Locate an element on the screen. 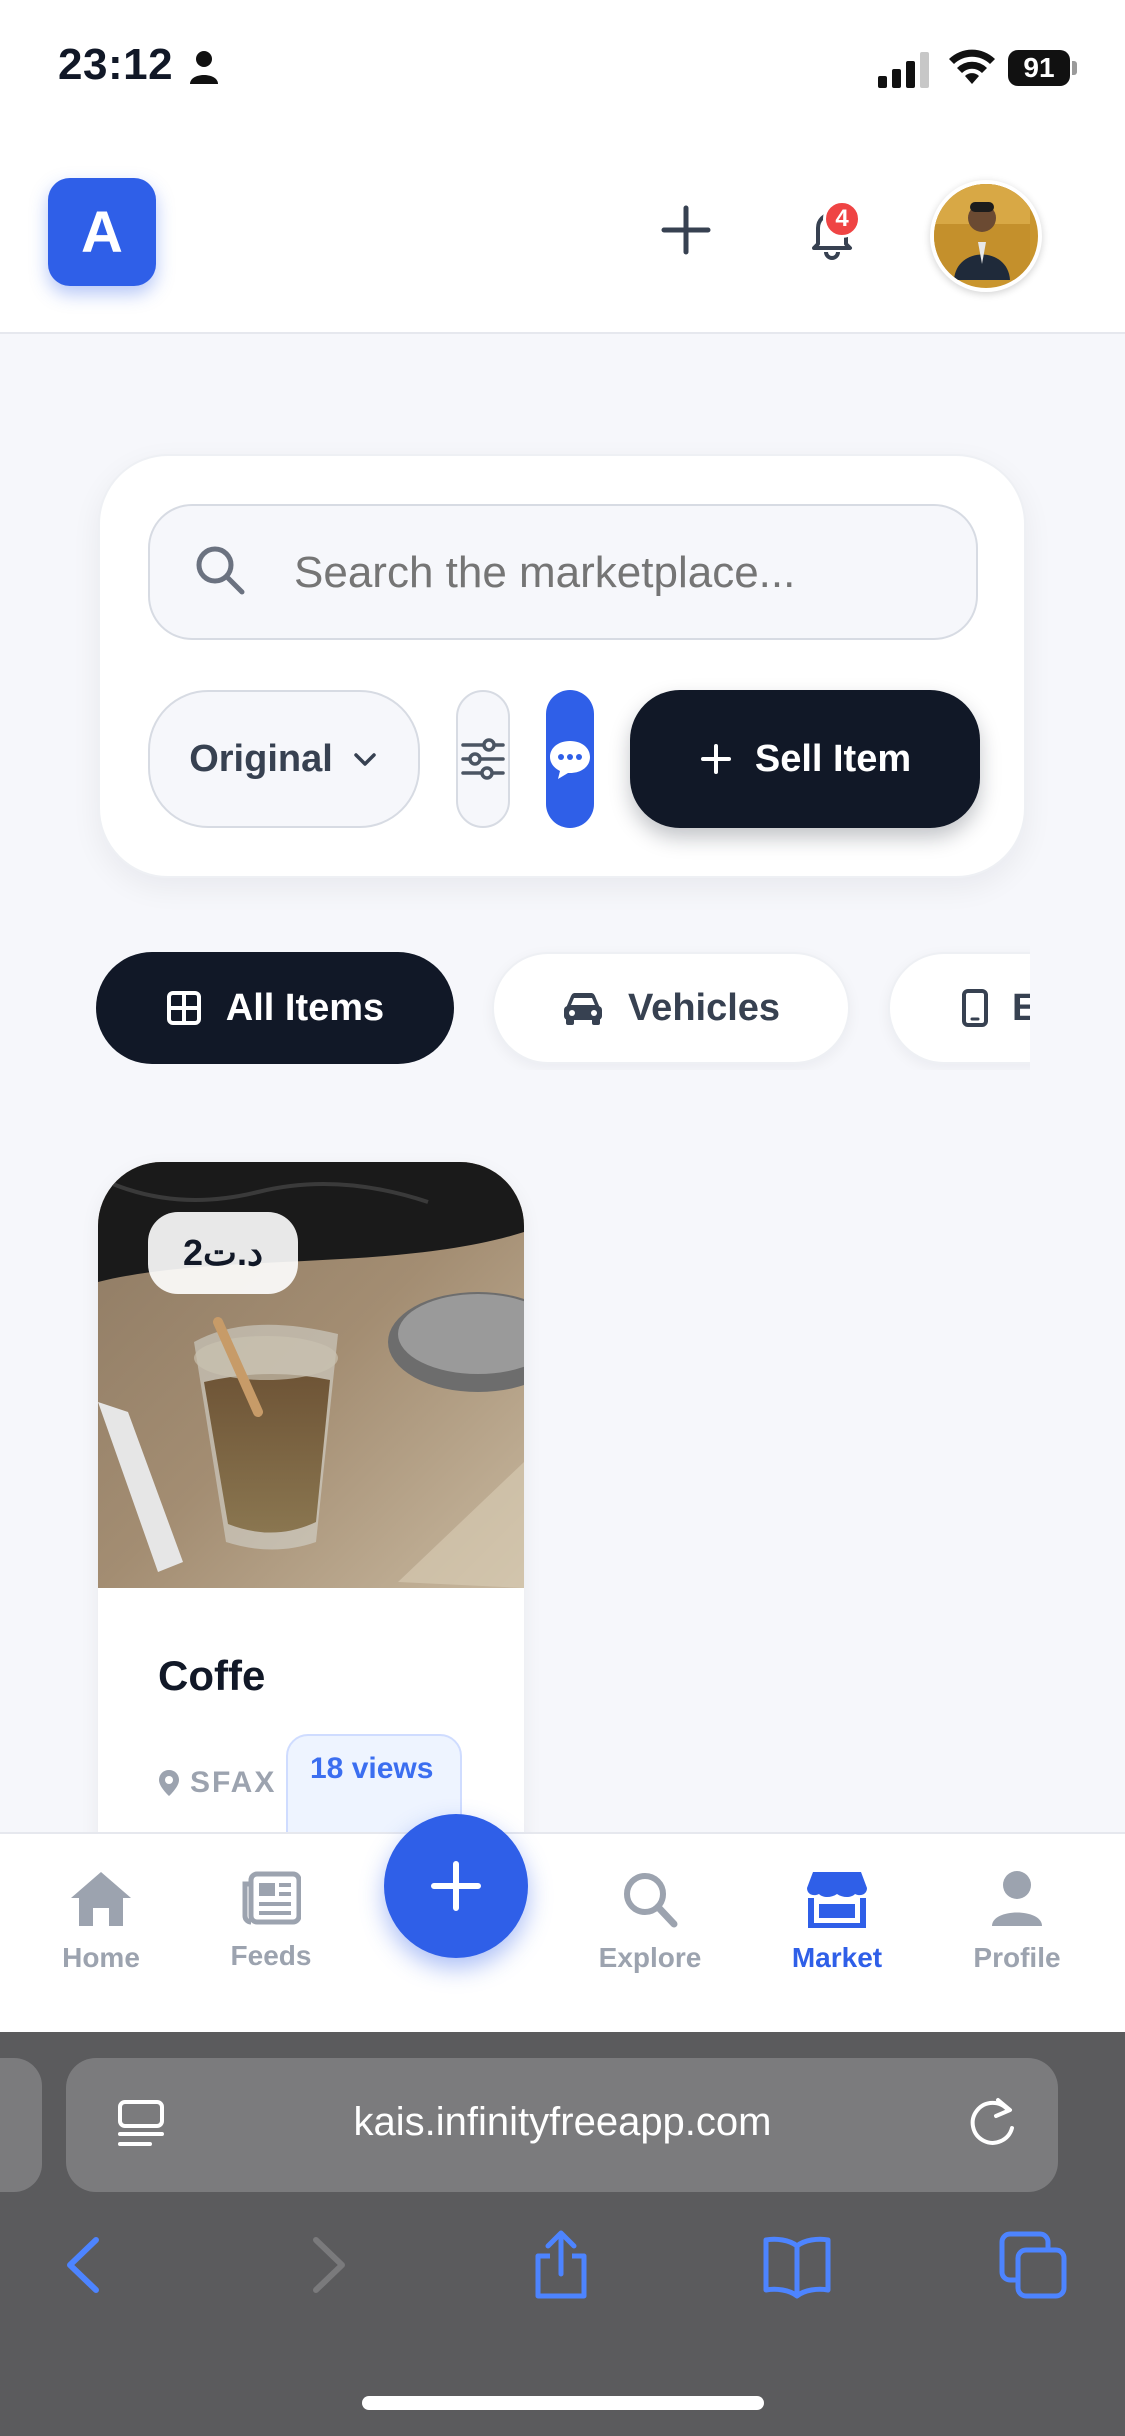 This screenshot has width=1125, height=2436. share-icon is located at coordinates (561, 2265).